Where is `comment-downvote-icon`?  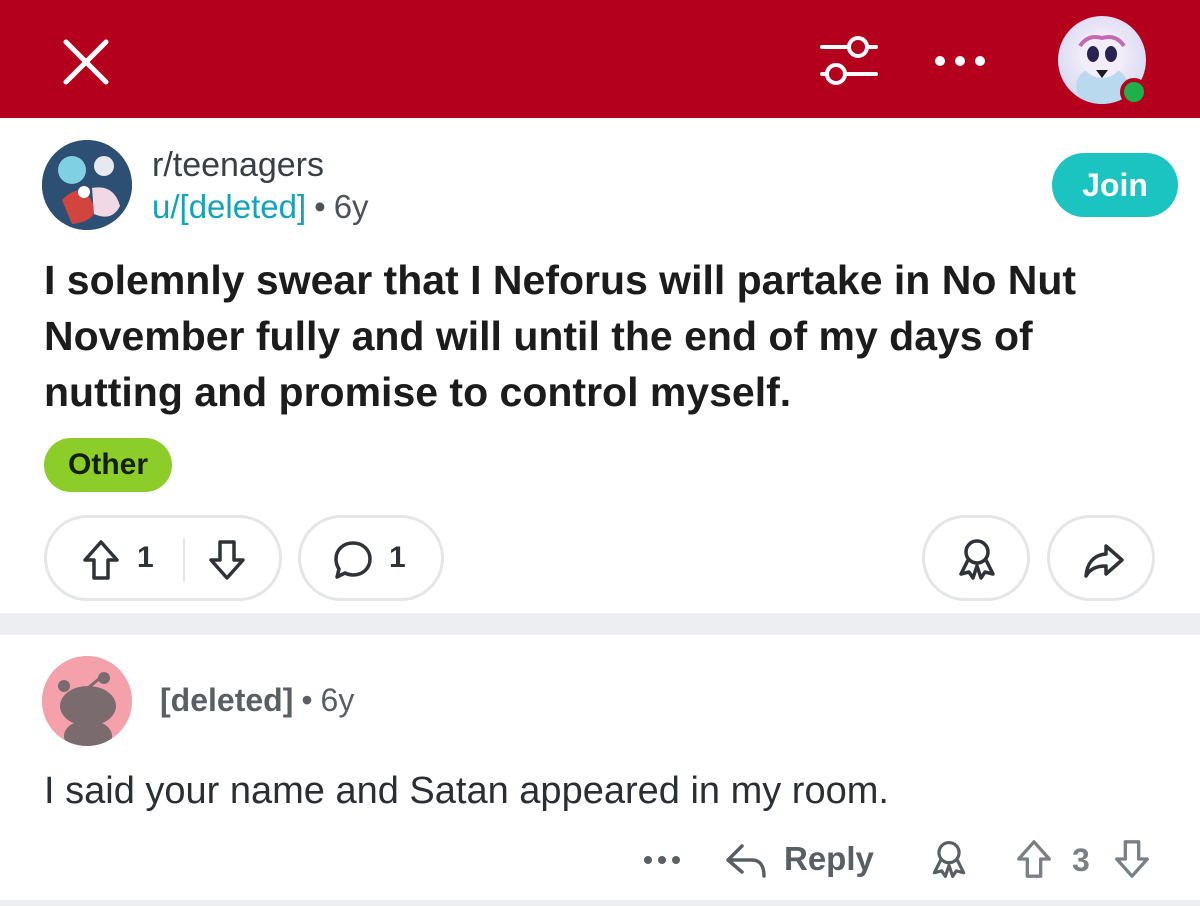
comment-downvote-icon is located at coordinates (1132, 859).